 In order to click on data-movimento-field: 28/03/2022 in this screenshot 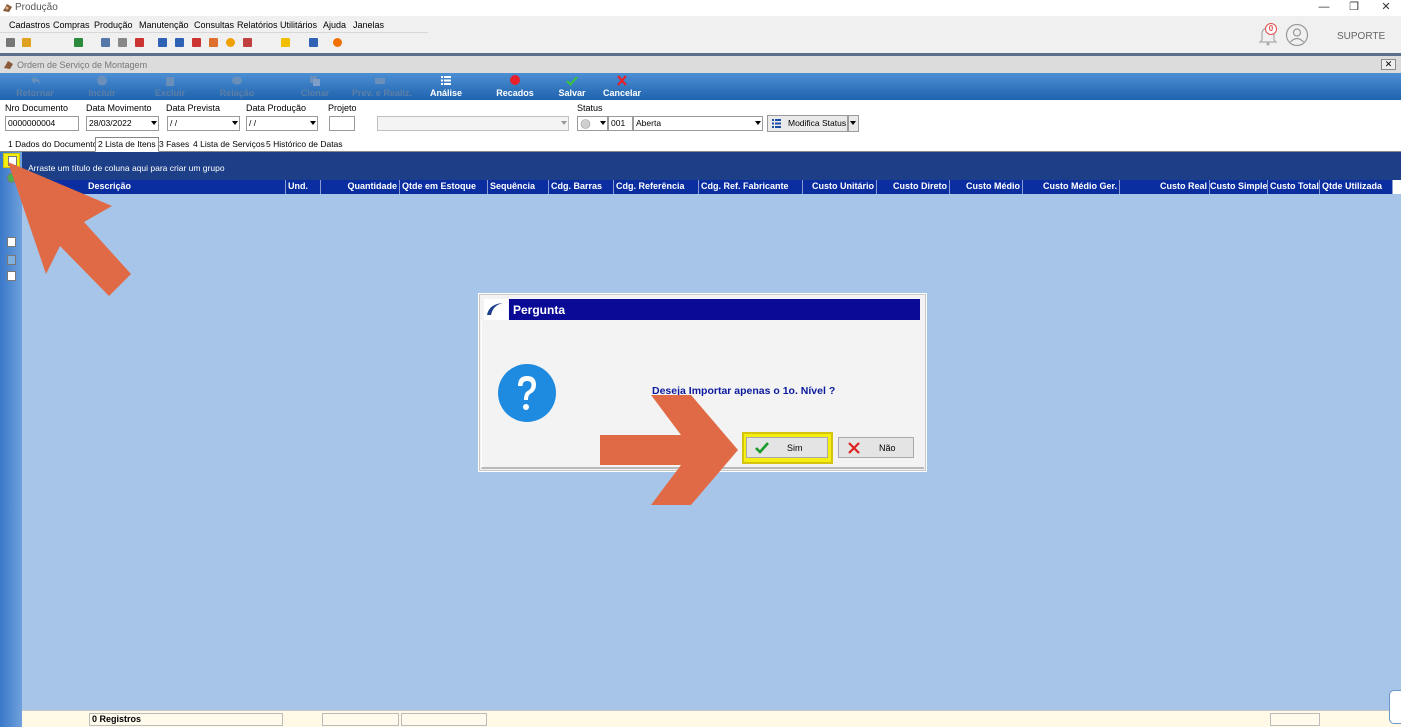, I will do `click(122, 123)`.